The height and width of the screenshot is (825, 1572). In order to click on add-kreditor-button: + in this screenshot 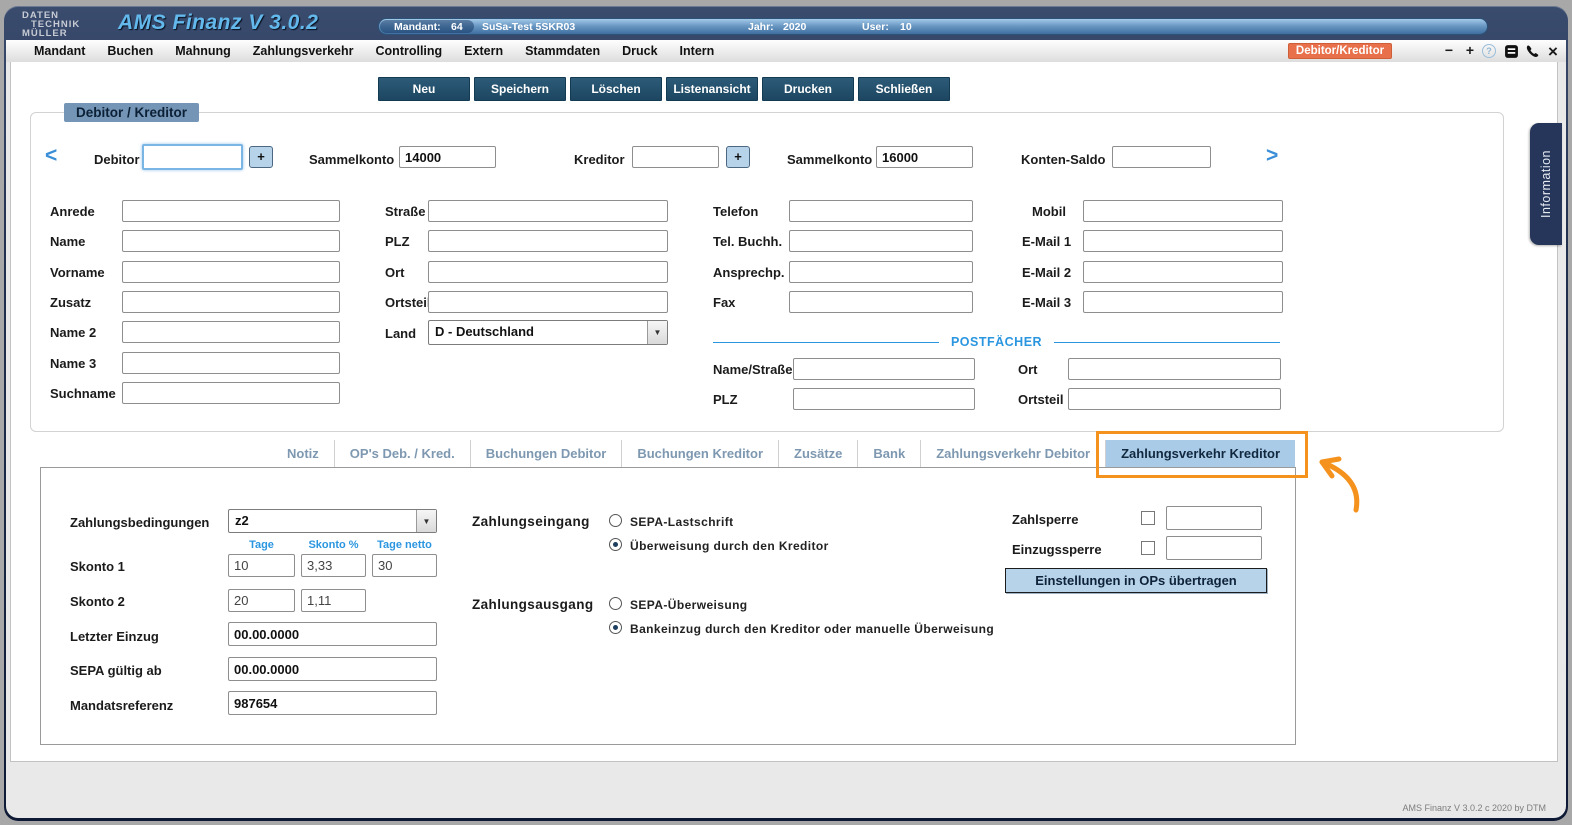, I will do `click(738, 157)`.